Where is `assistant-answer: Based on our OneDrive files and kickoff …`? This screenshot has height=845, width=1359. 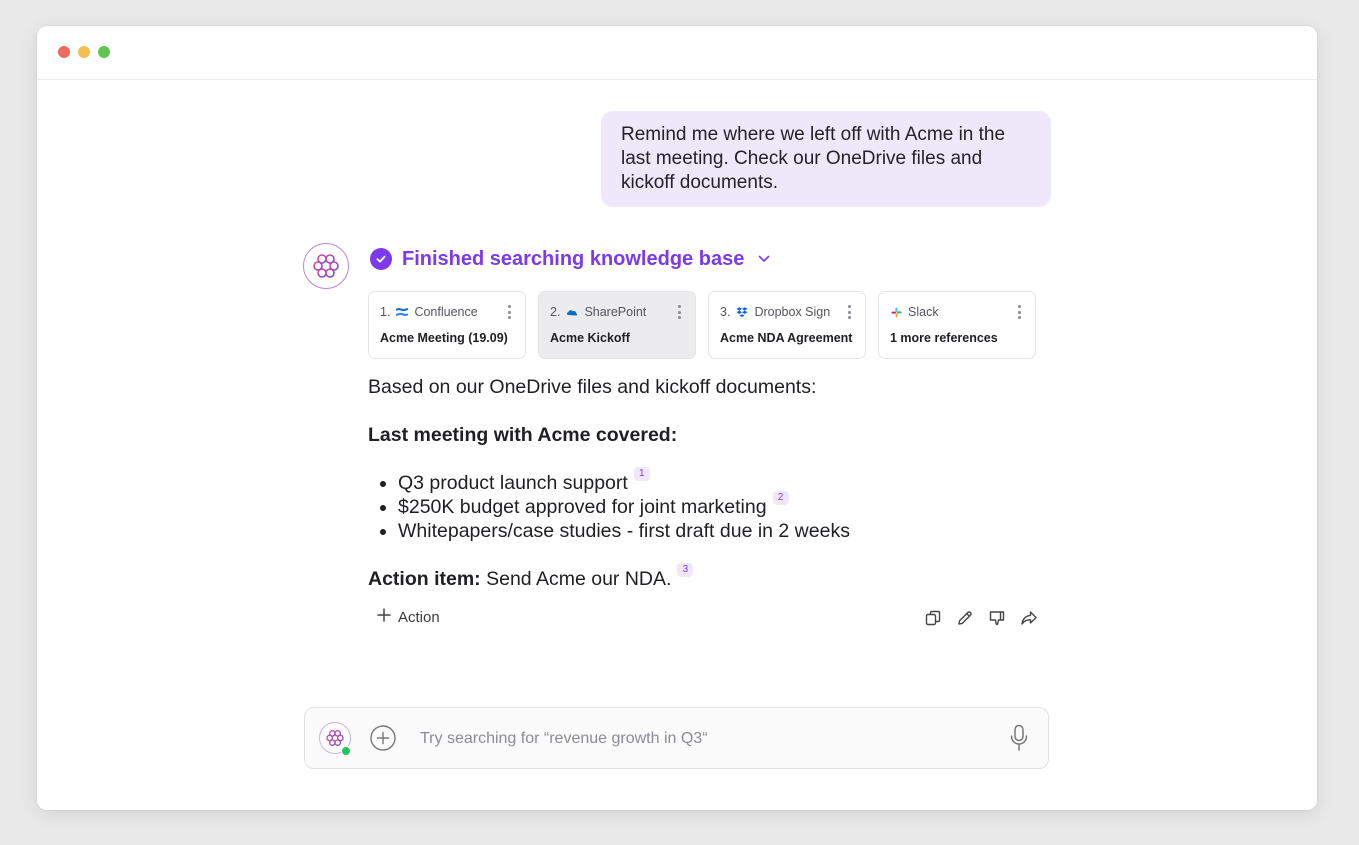 assistant-answer: Based on our OneDrive files and kickoff … is located at coordinates (708, 483).